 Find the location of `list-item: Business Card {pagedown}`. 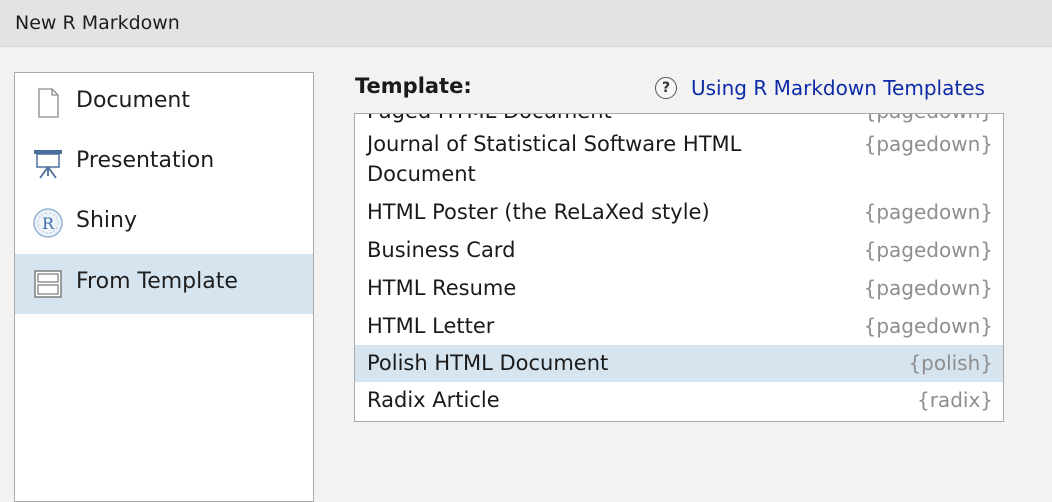

list-item: Business Card {pagedown} is located at coordinates (679, 253).